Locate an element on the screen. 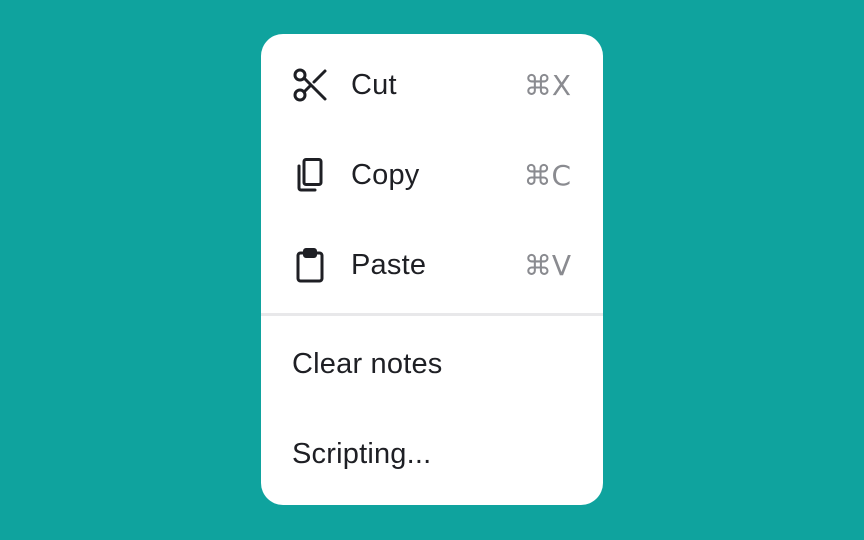 The height and width of the screenshot is (540, 864). menu-item-clear-notes: Clear notes is located at coordinates (432, 364).